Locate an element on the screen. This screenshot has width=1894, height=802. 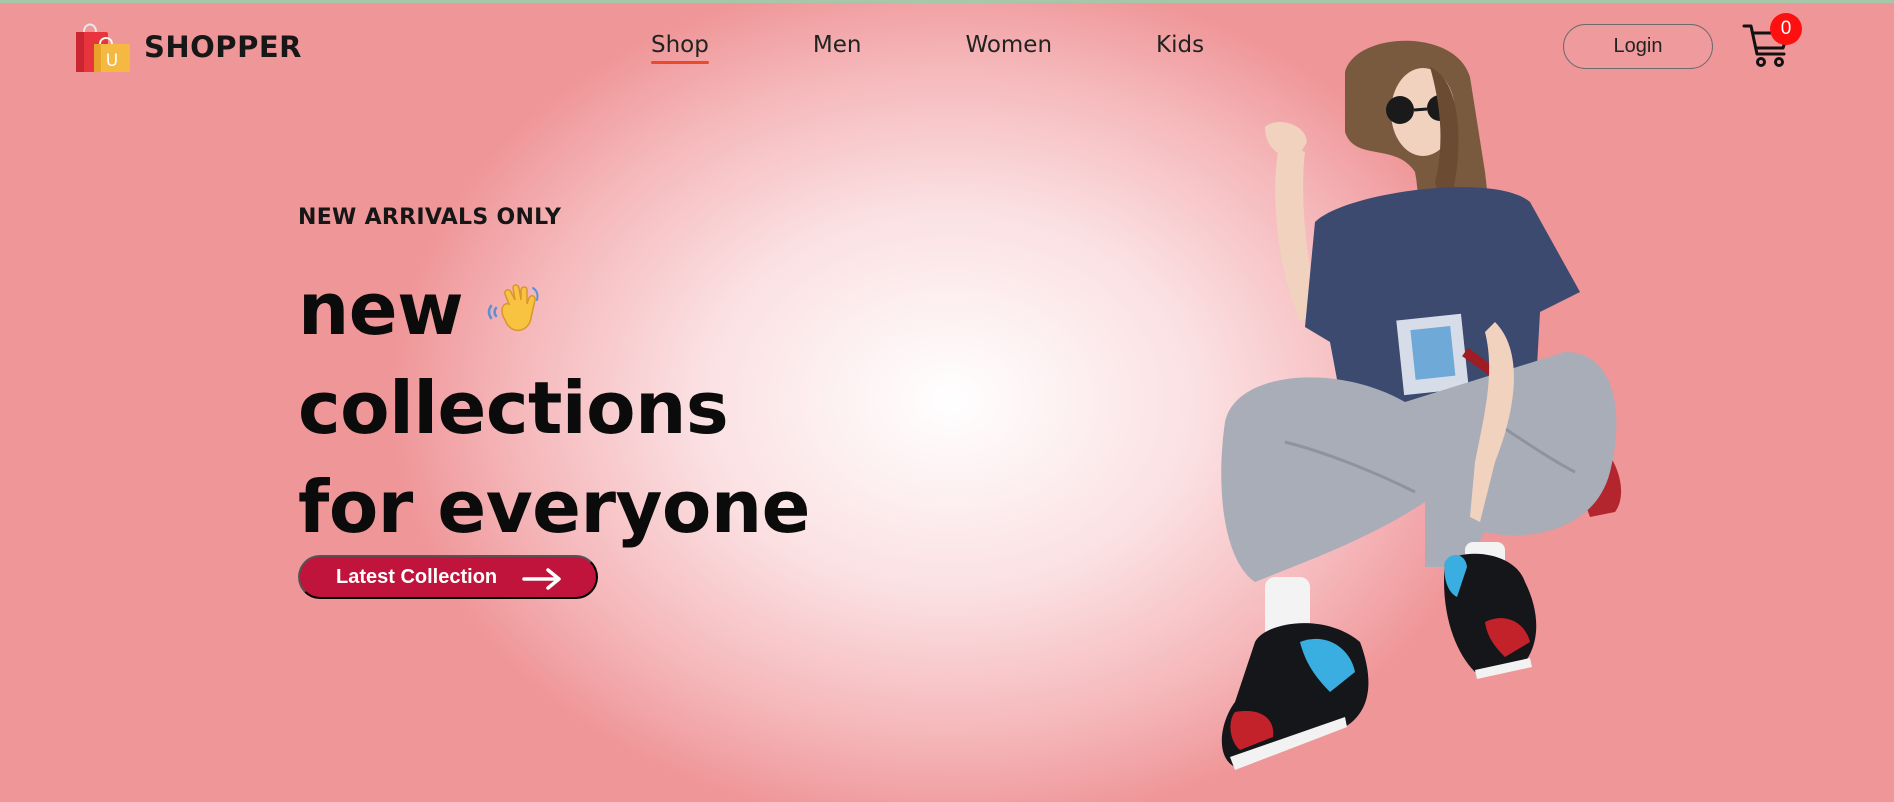
shopping-bag-icon: U is located at coordinates (103, 47).